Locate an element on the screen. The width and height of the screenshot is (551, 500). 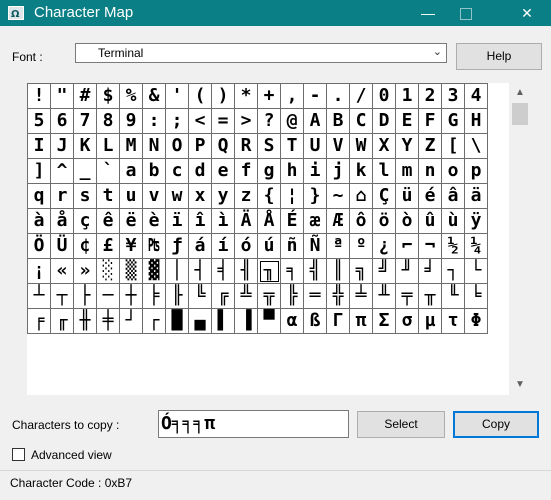
character-cell: æ is located at coordinates (315, 221).